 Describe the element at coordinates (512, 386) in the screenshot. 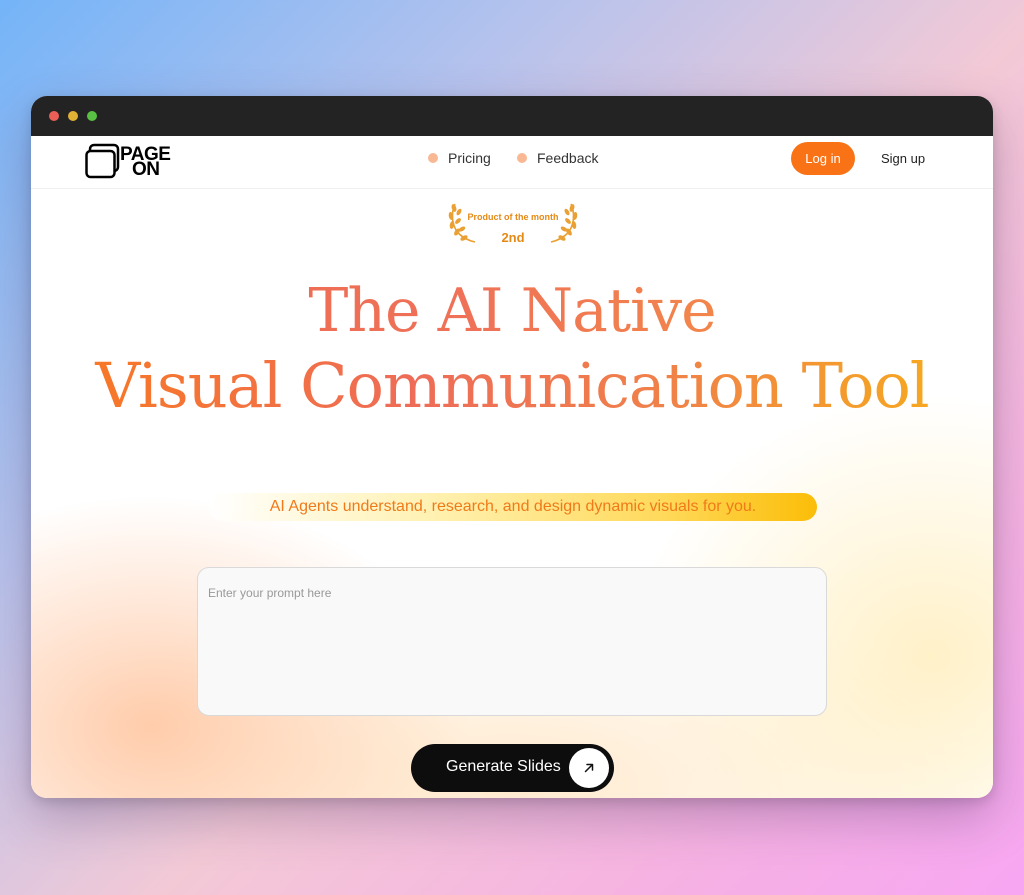

I see `hero-title-line2: Visual Communication Tool` at that location.